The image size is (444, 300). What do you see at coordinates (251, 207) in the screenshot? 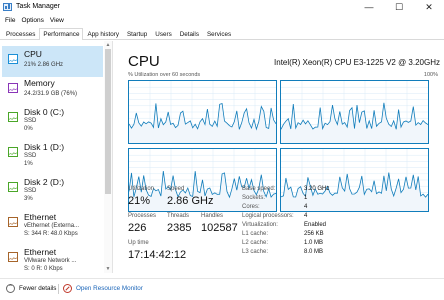
I see `spec-label: Cores:` at bounding box center [251, 207].